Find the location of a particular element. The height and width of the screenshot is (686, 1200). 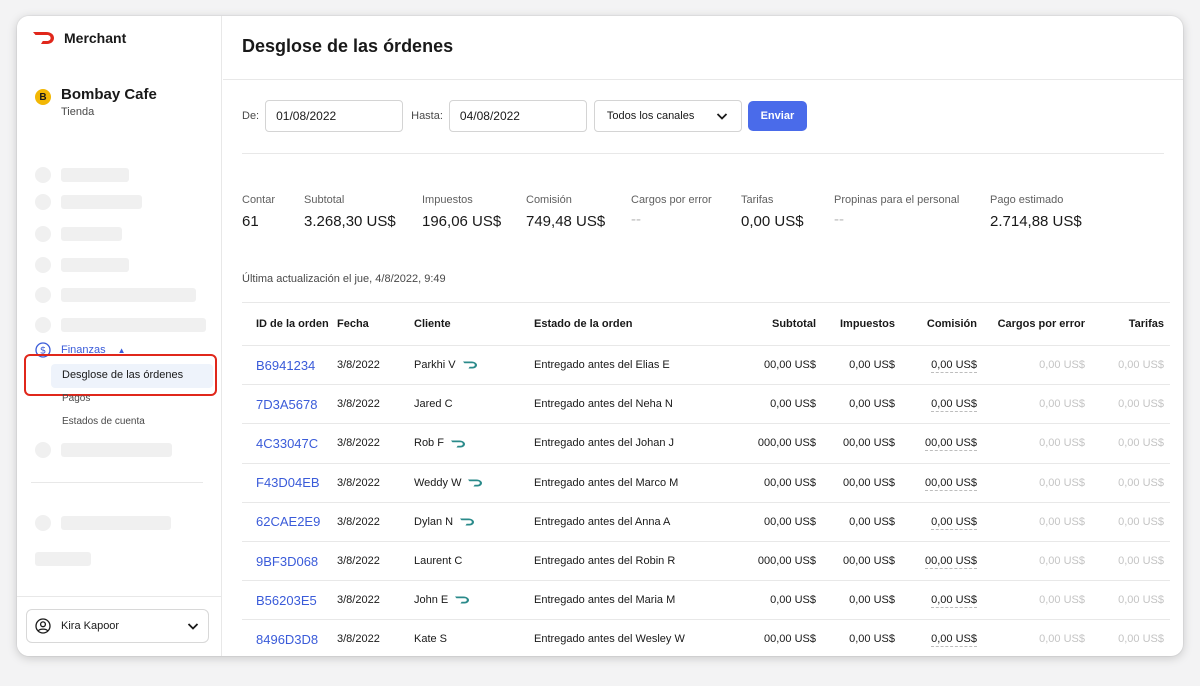

stat-commission: Comisión 749,48 US$ is located at coordinates (565, 212).